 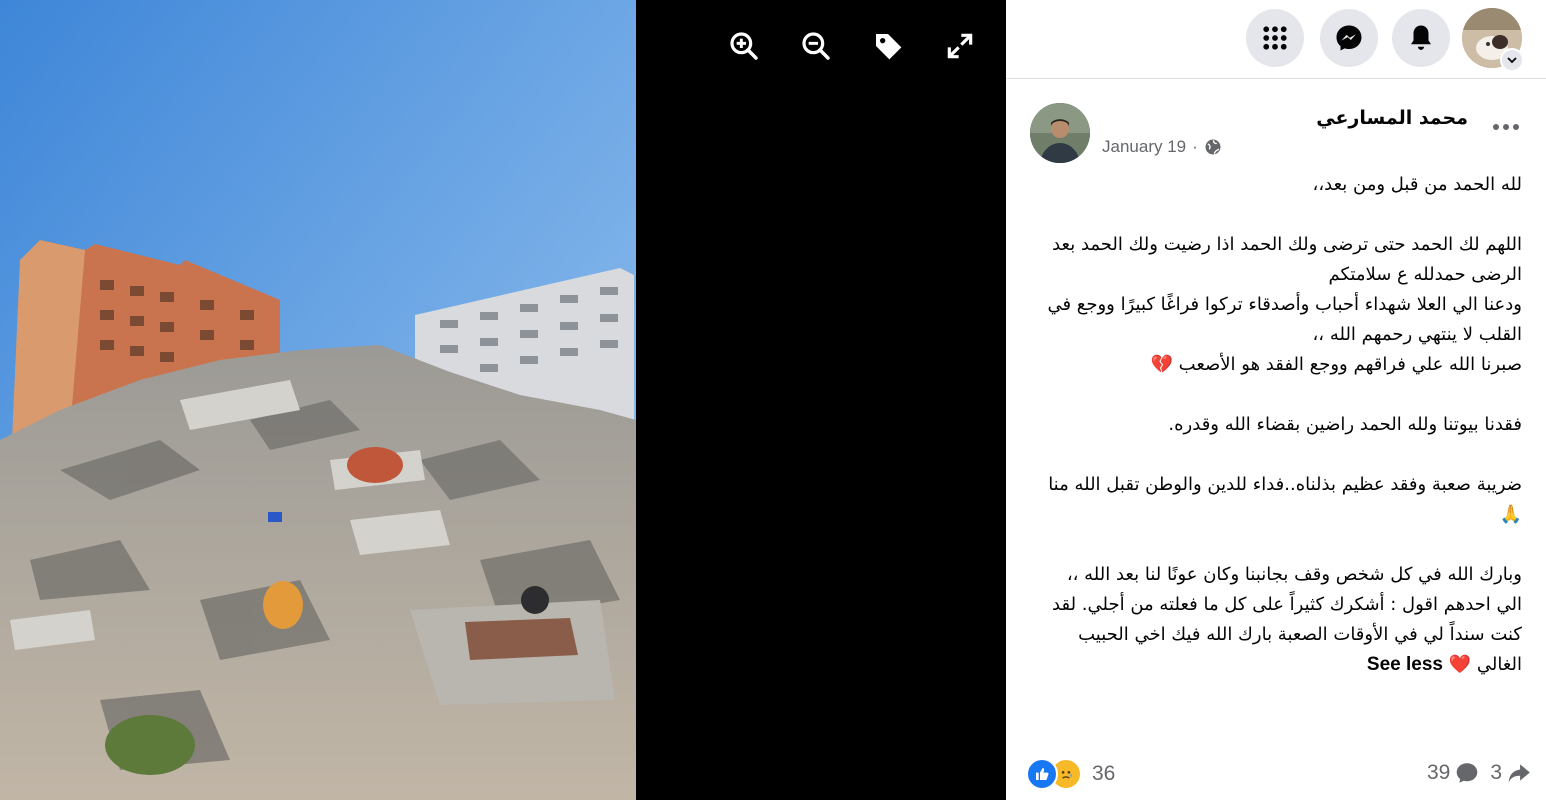 I want to click on author-name: محمد المسارعي, so click(x=1392, y=118).